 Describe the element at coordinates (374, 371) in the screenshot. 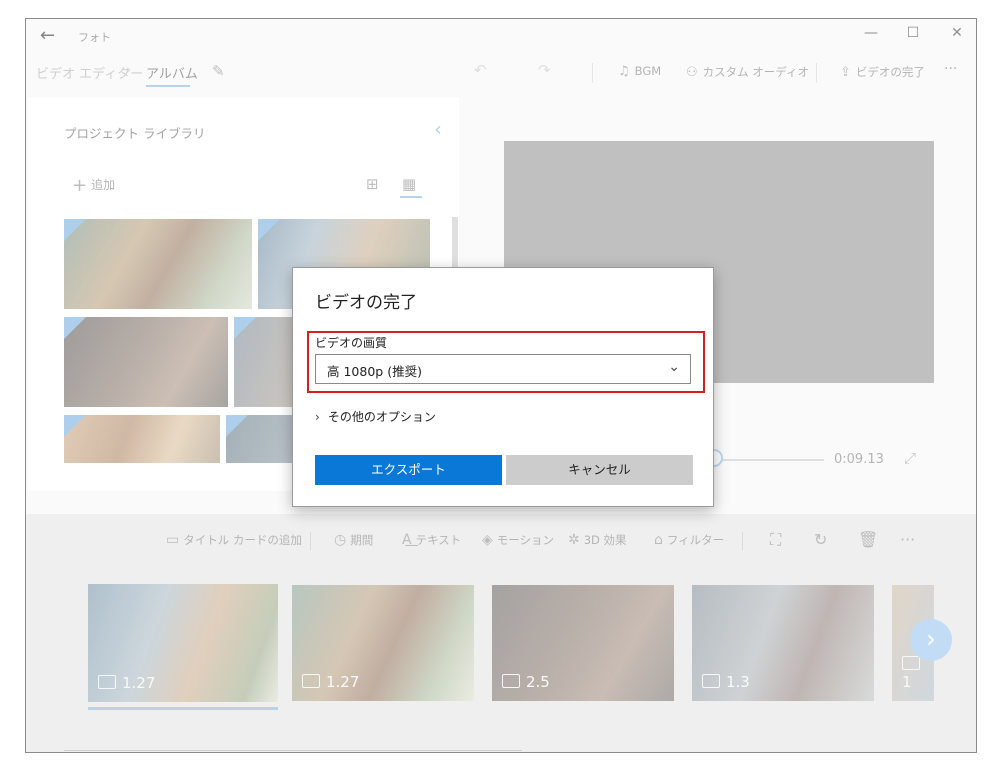

I see `quality-value: 高 1080p (推奨)` at that location.